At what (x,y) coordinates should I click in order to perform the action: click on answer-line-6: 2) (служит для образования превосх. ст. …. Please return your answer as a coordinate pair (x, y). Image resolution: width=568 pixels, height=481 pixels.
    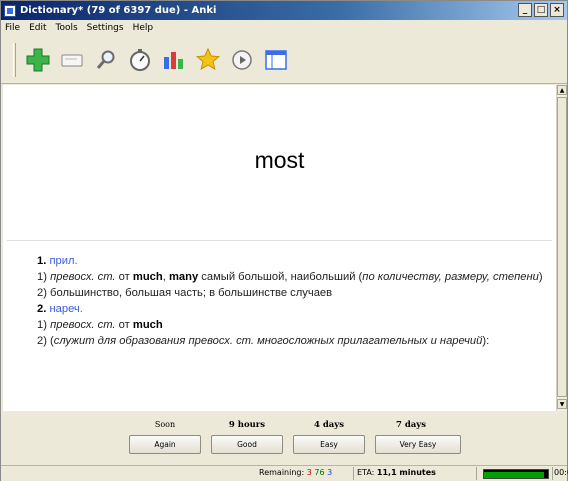
    Looking at the image, I should click on (292, 341).